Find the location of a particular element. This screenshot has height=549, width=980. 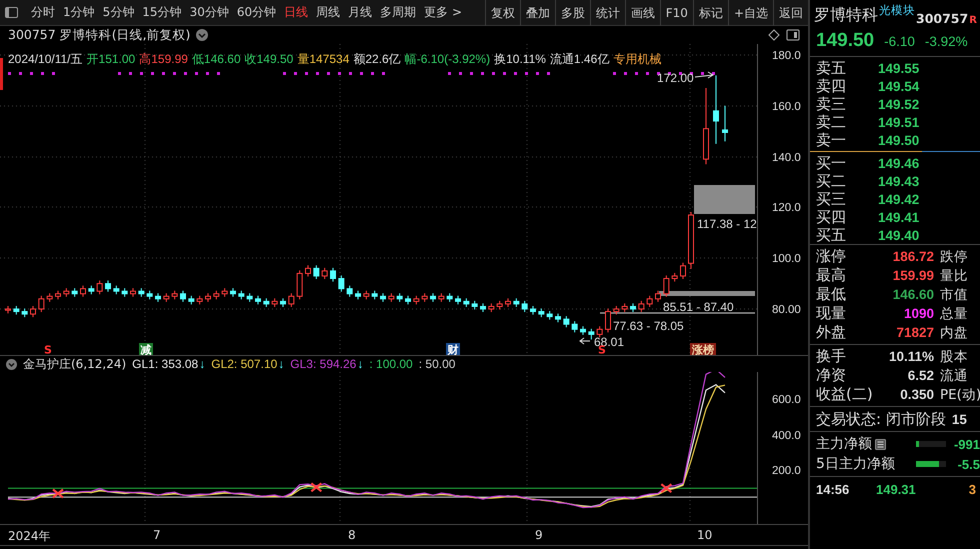

event-badge: 涨榜 is located at coordinates (703, 349).